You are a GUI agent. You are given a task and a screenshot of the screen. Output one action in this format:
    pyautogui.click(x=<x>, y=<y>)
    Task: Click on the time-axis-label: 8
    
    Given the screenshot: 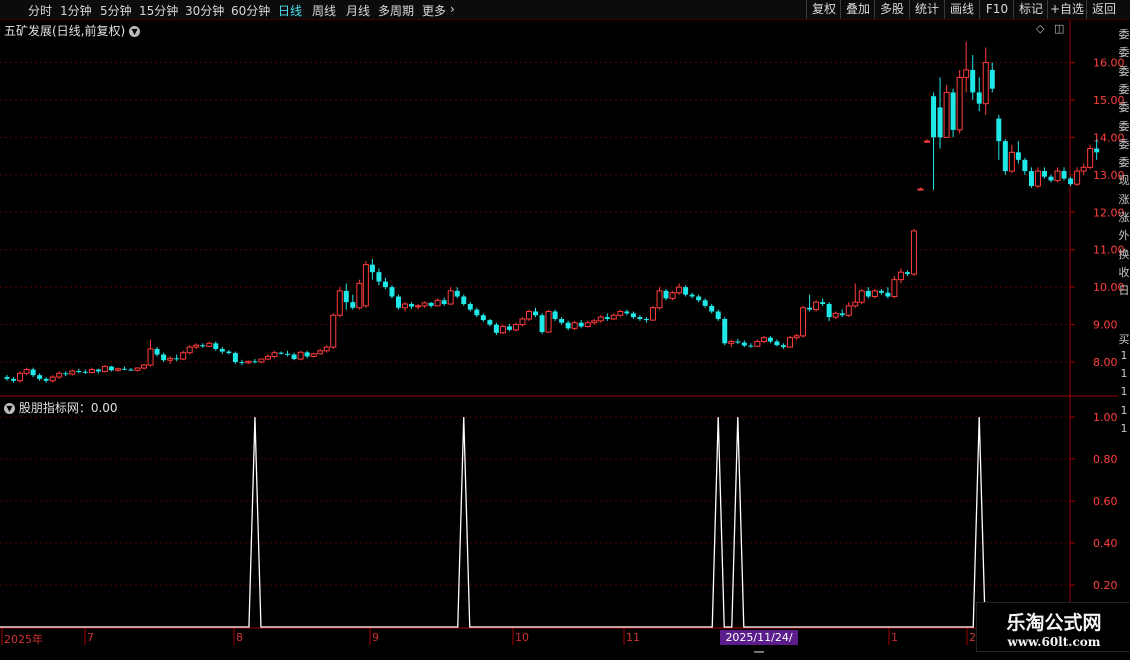 What is the action you would take?
    pyautogui.click(x=239, y=637)
    